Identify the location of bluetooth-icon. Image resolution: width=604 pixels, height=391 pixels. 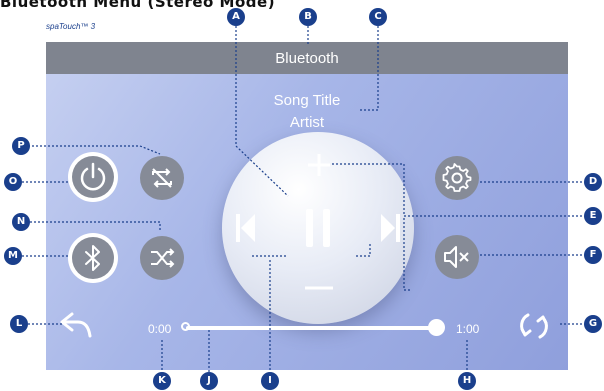
(92, 258).